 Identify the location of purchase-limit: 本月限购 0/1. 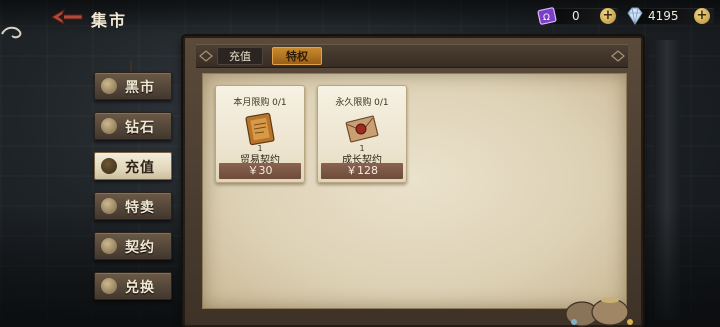
(260, 103).